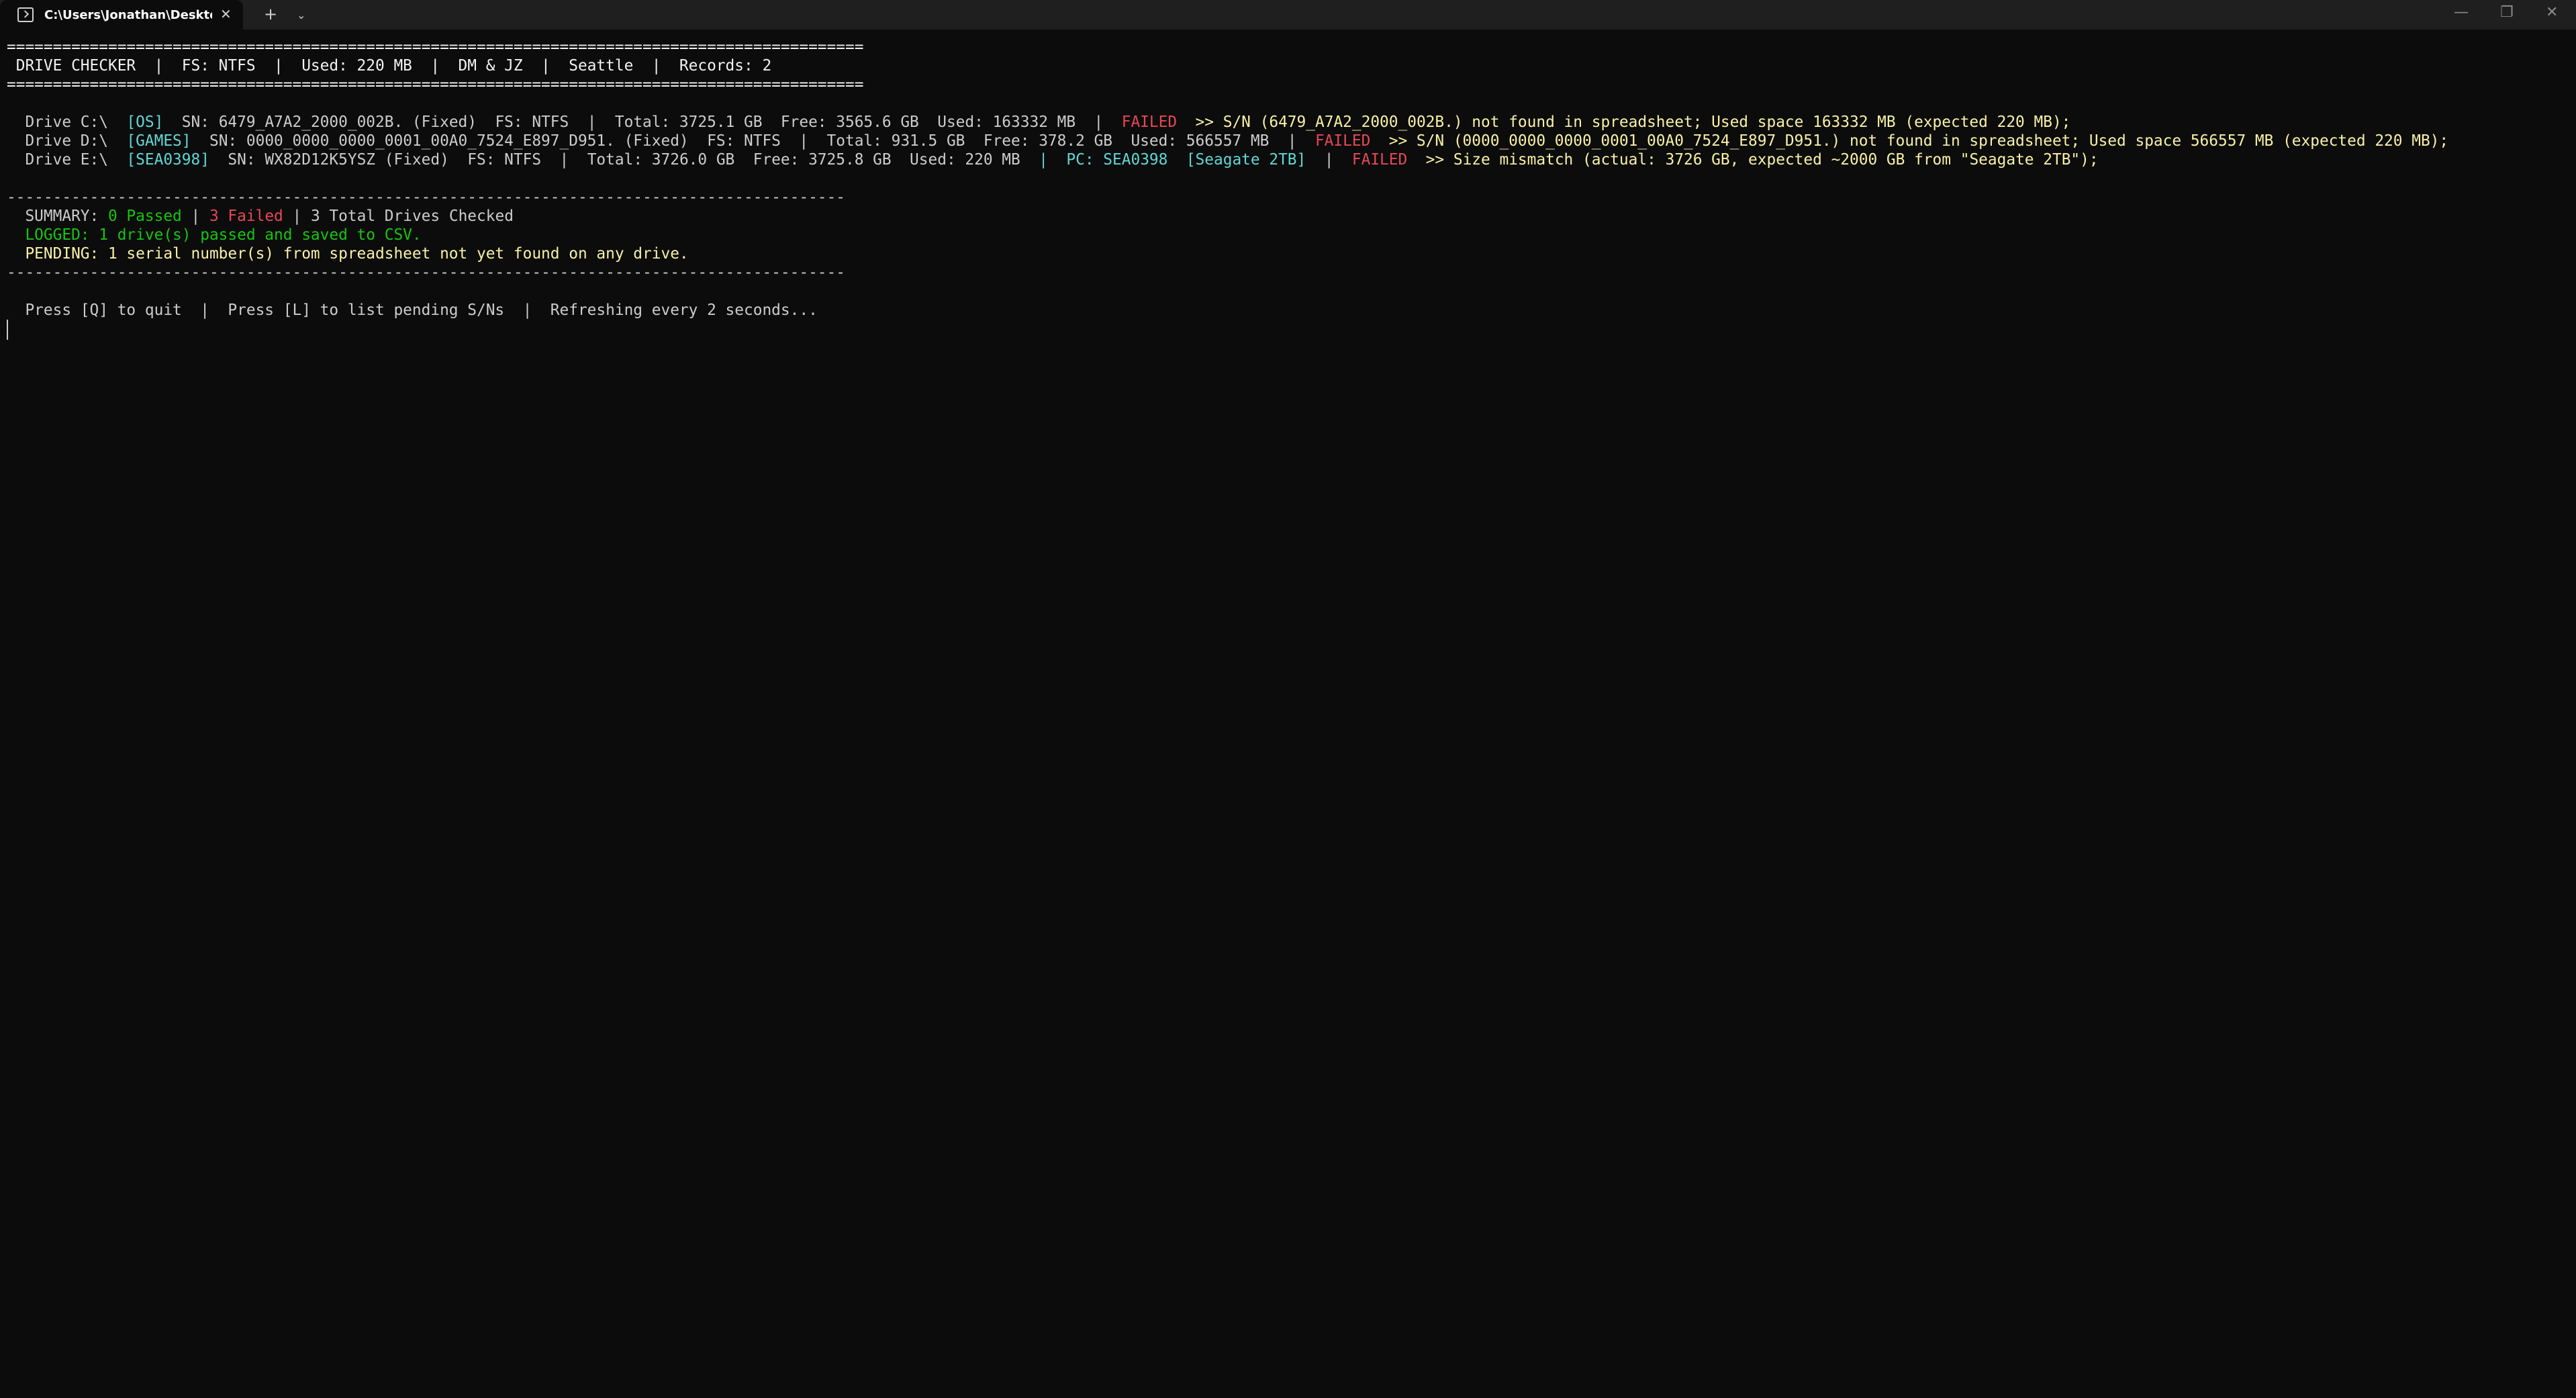  Describe the element at coordinates (57, 216) in the screenshot. I see `summary-label: SUMMARY:` at that location.